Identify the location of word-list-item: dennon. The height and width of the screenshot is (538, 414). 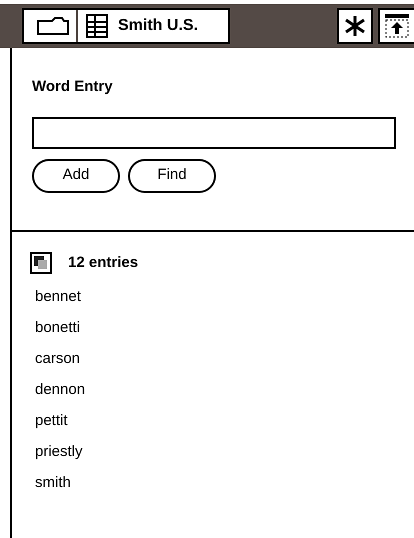
(224, 390).